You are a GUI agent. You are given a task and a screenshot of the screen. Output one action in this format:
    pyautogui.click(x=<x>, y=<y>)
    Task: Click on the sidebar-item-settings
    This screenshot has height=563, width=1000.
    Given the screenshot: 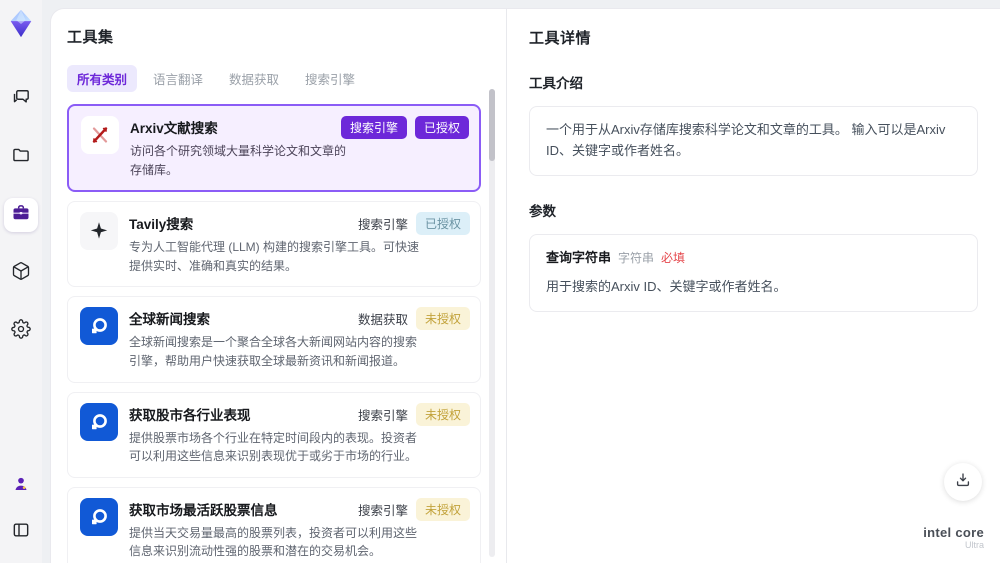 What is the action you would take?
    pyautogui.click(x=21, y=331)
    